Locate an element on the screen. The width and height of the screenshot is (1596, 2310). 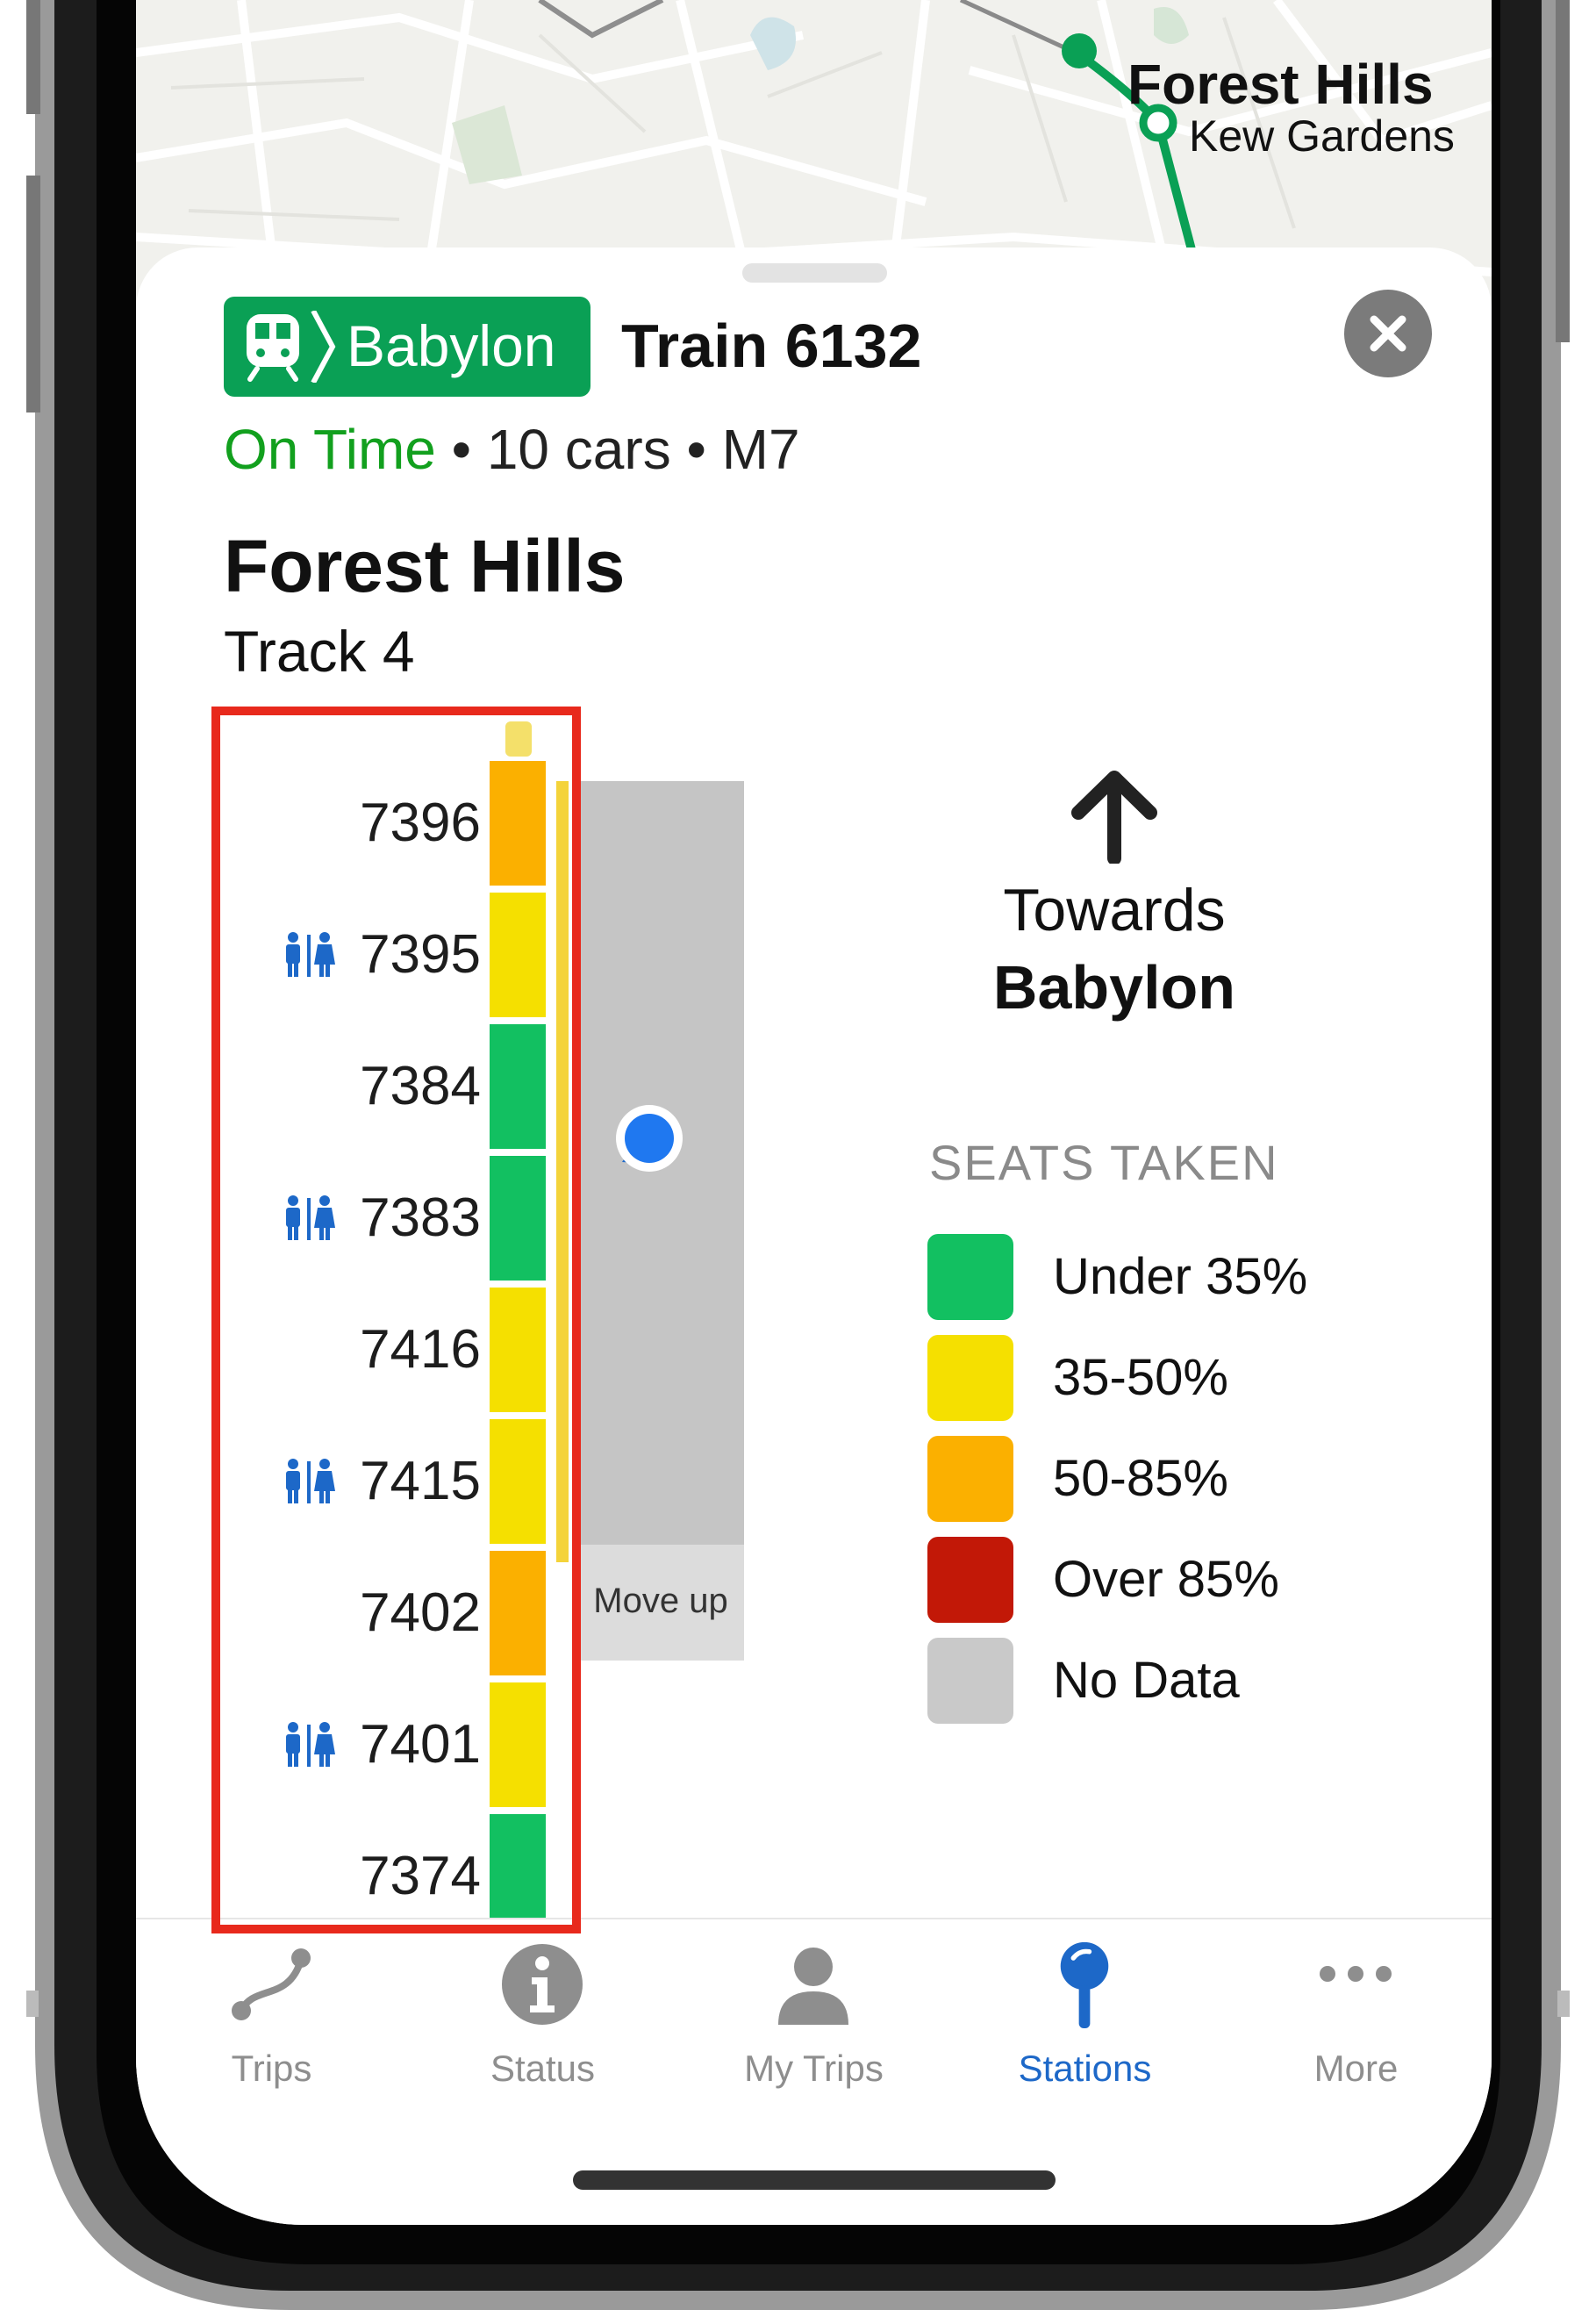
route-icon is located at coordinates (271, 1984).